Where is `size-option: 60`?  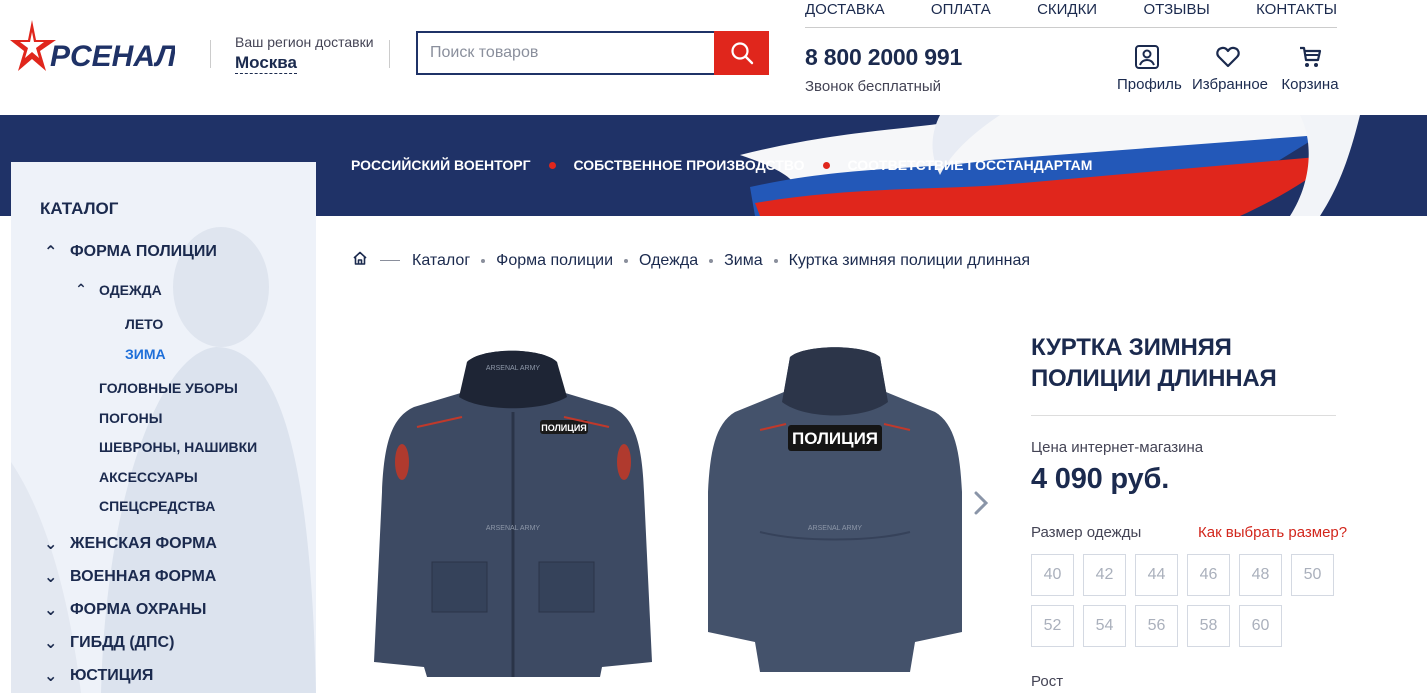
size-option: 60 is located at coordinates (1260, 626).